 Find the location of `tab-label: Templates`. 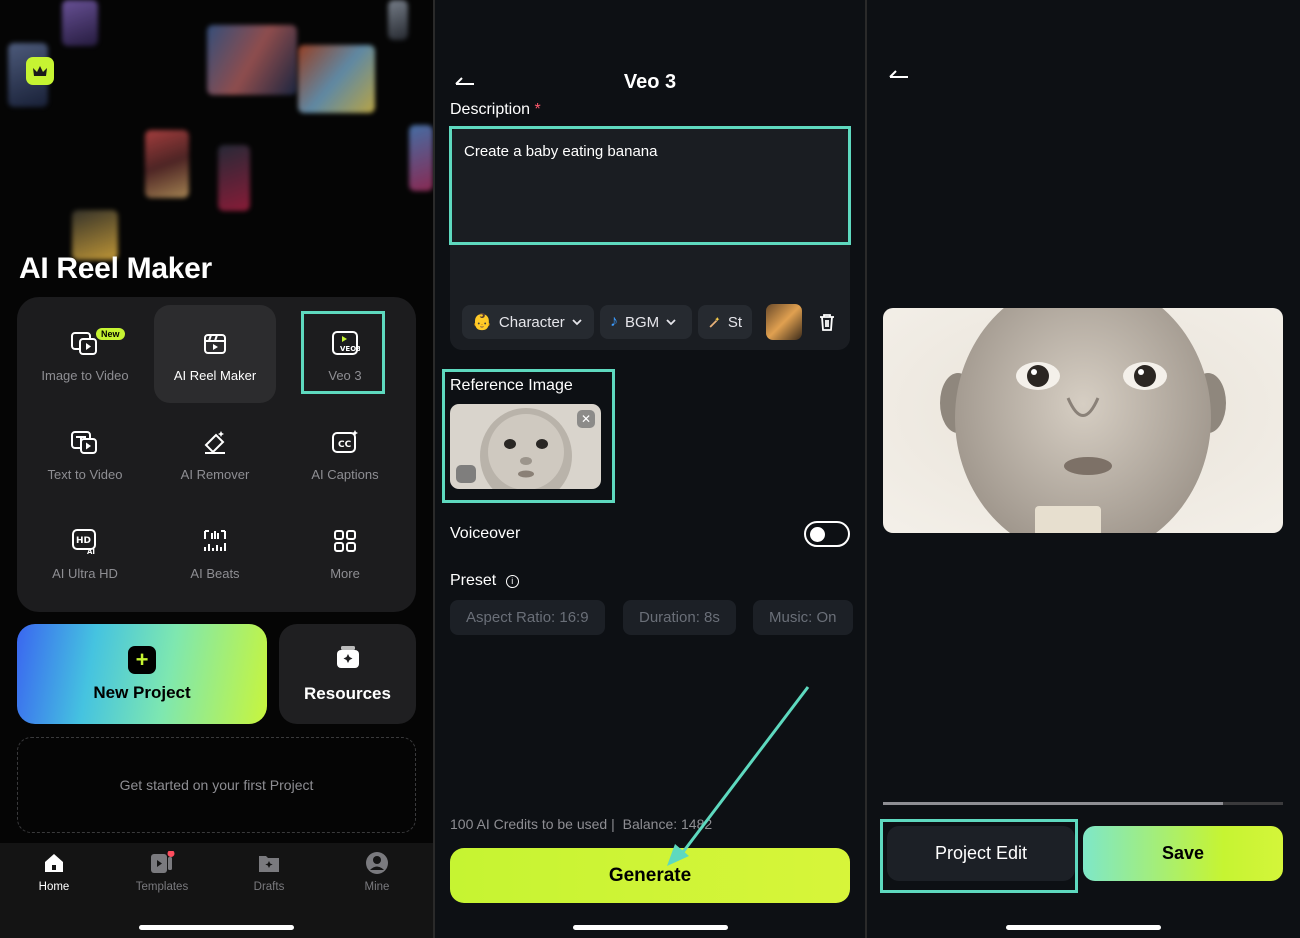

tab-label: Templates is located at coordinates (162, 887).